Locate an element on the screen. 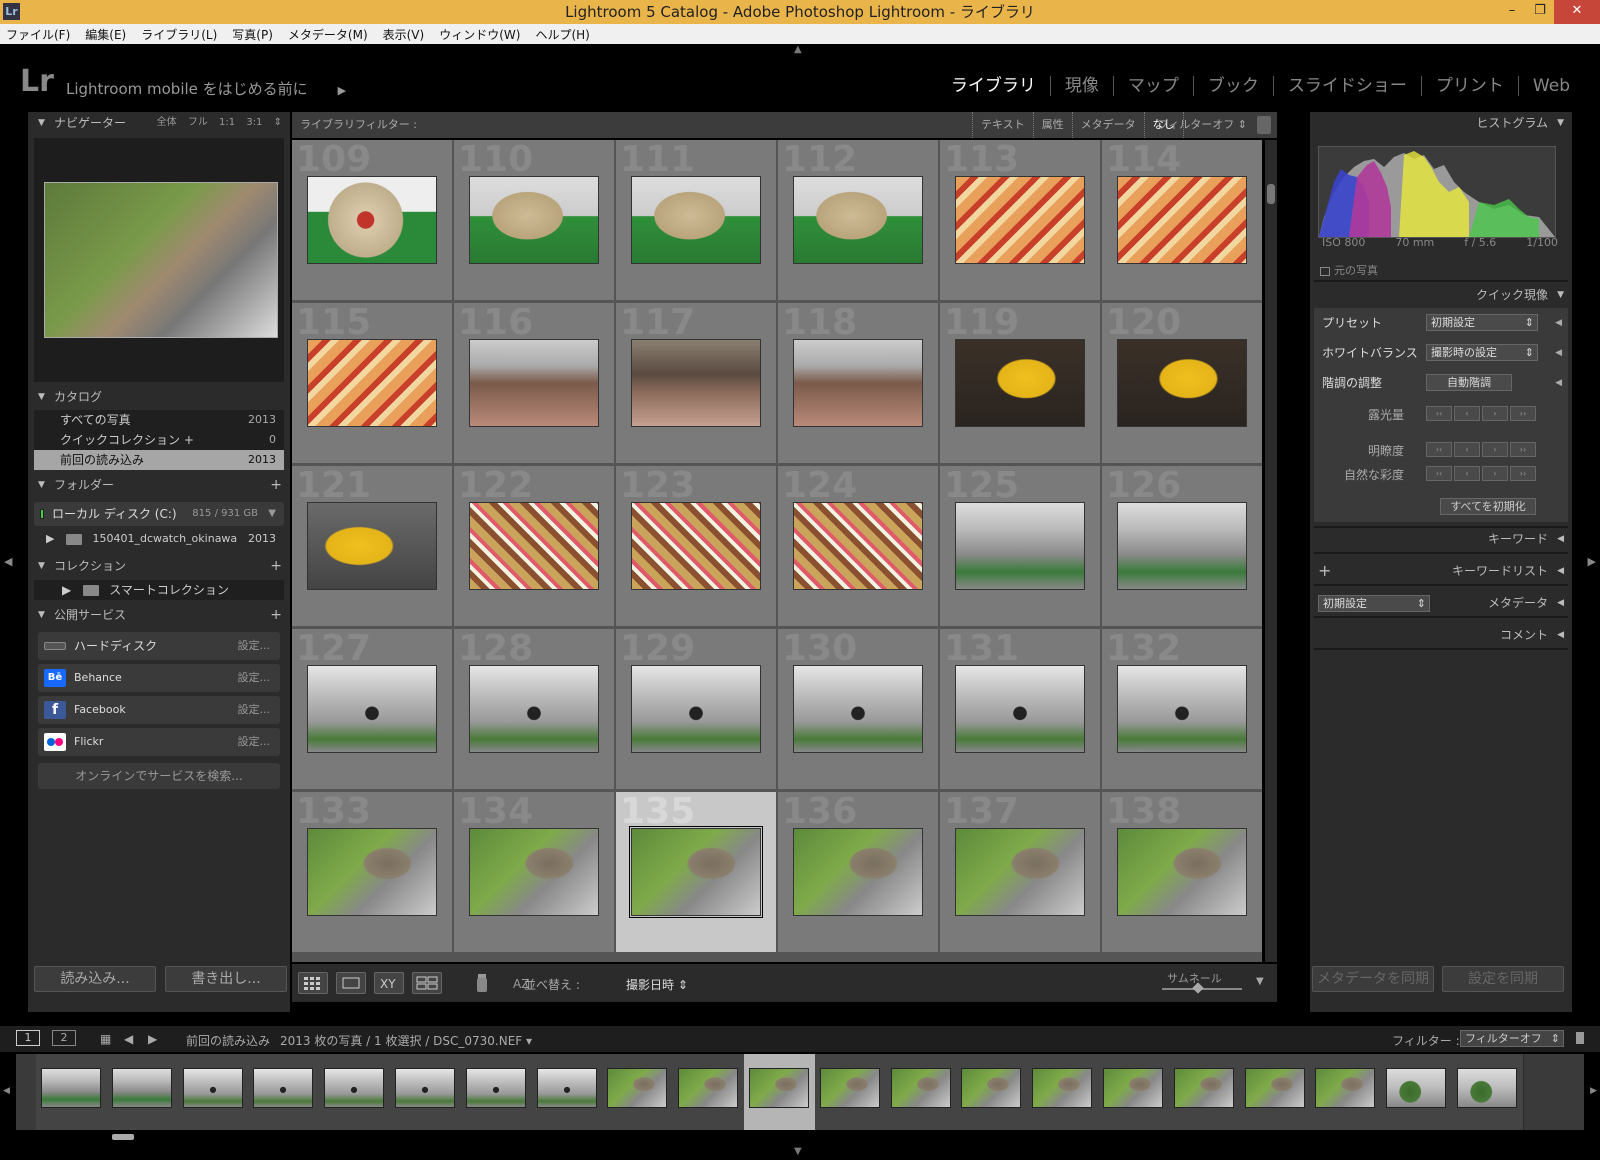 Image resolution: width=1600 pixels, height=1160 pixels. folders-header: ▼ フォルダー + is located at coordinates (159, 485).